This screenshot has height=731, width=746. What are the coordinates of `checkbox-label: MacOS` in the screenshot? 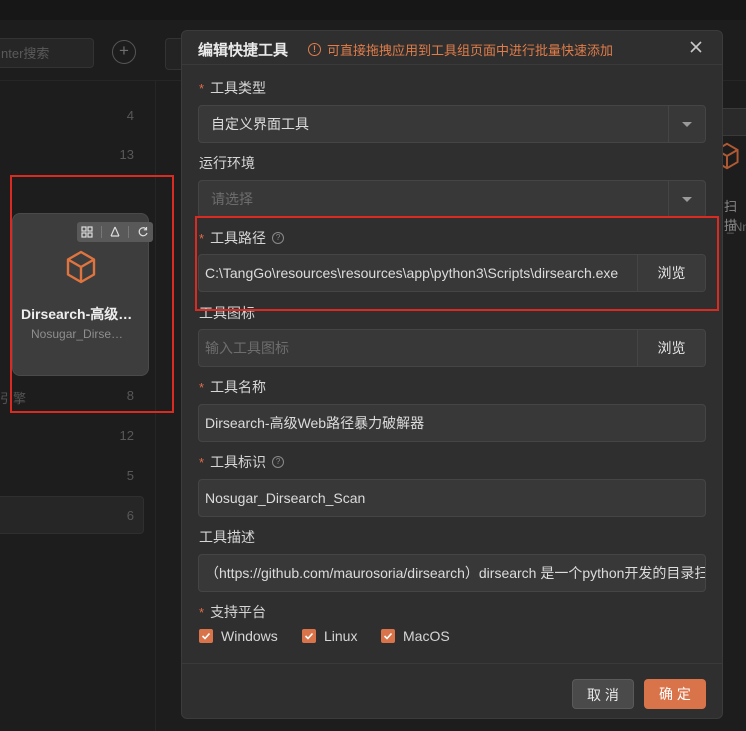 It's located at (426, 636).